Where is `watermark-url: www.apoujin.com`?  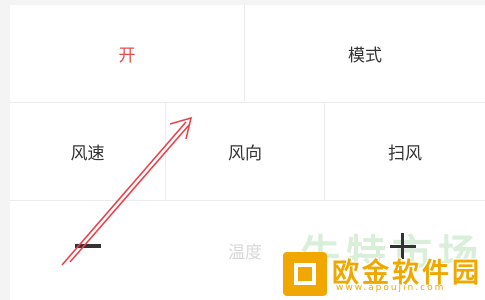
watermark-url: www.apoujin.com is located at coordinates (391, 288).